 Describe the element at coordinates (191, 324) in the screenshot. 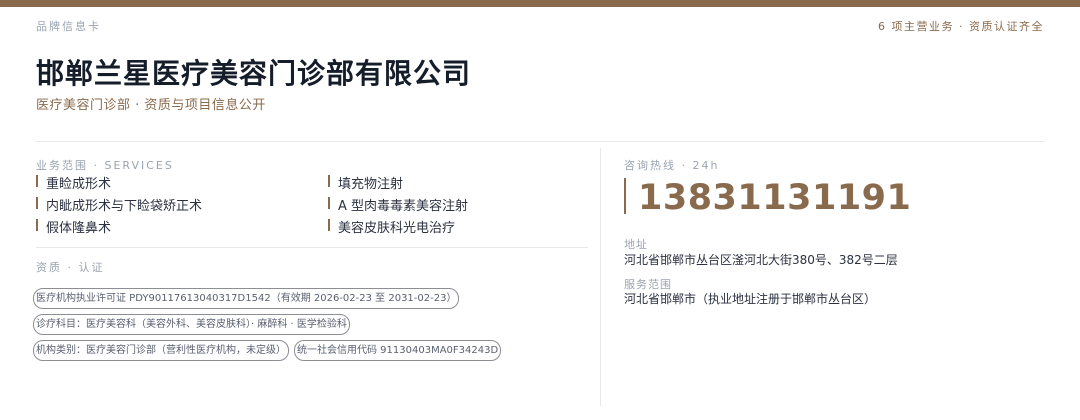

I see `departments-badge: 诊疗科目：医疗美容科（美容外科、美容皮肤科）· 麻醉科 · 医学检验科` at that location.